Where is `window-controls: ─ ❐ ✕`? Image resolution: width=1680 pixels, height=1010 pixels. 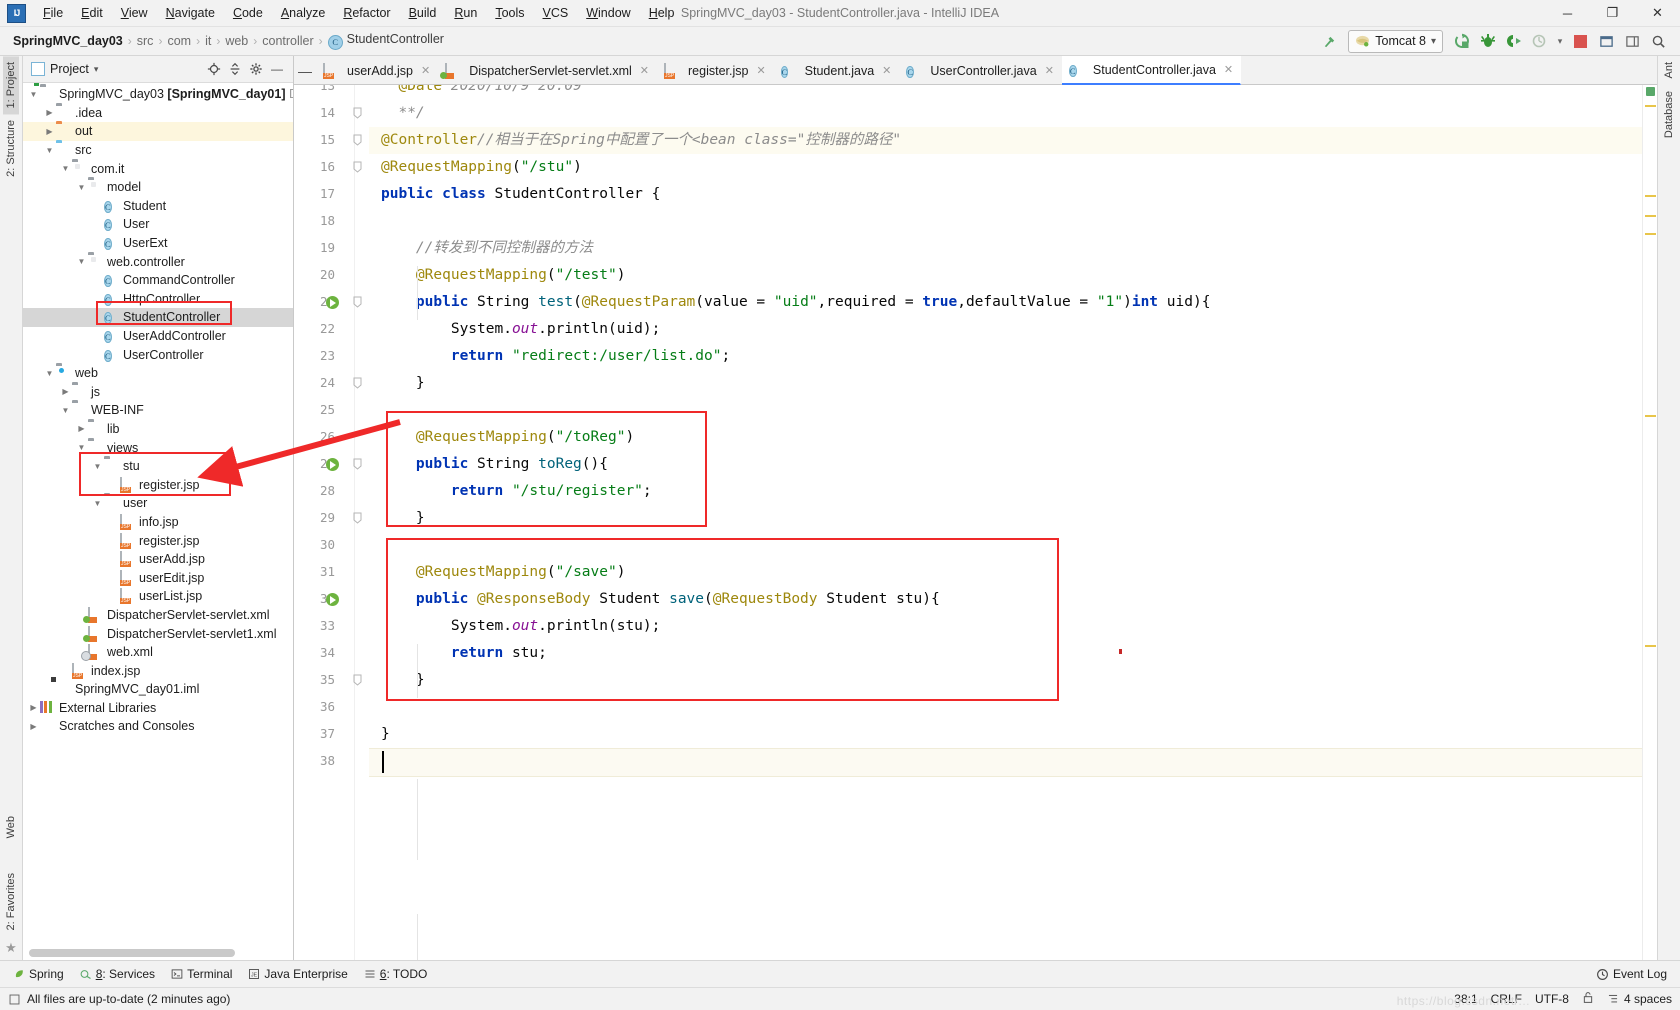
window-controls: ─ ❐ ✕ is located at coordinates (1612, 13).